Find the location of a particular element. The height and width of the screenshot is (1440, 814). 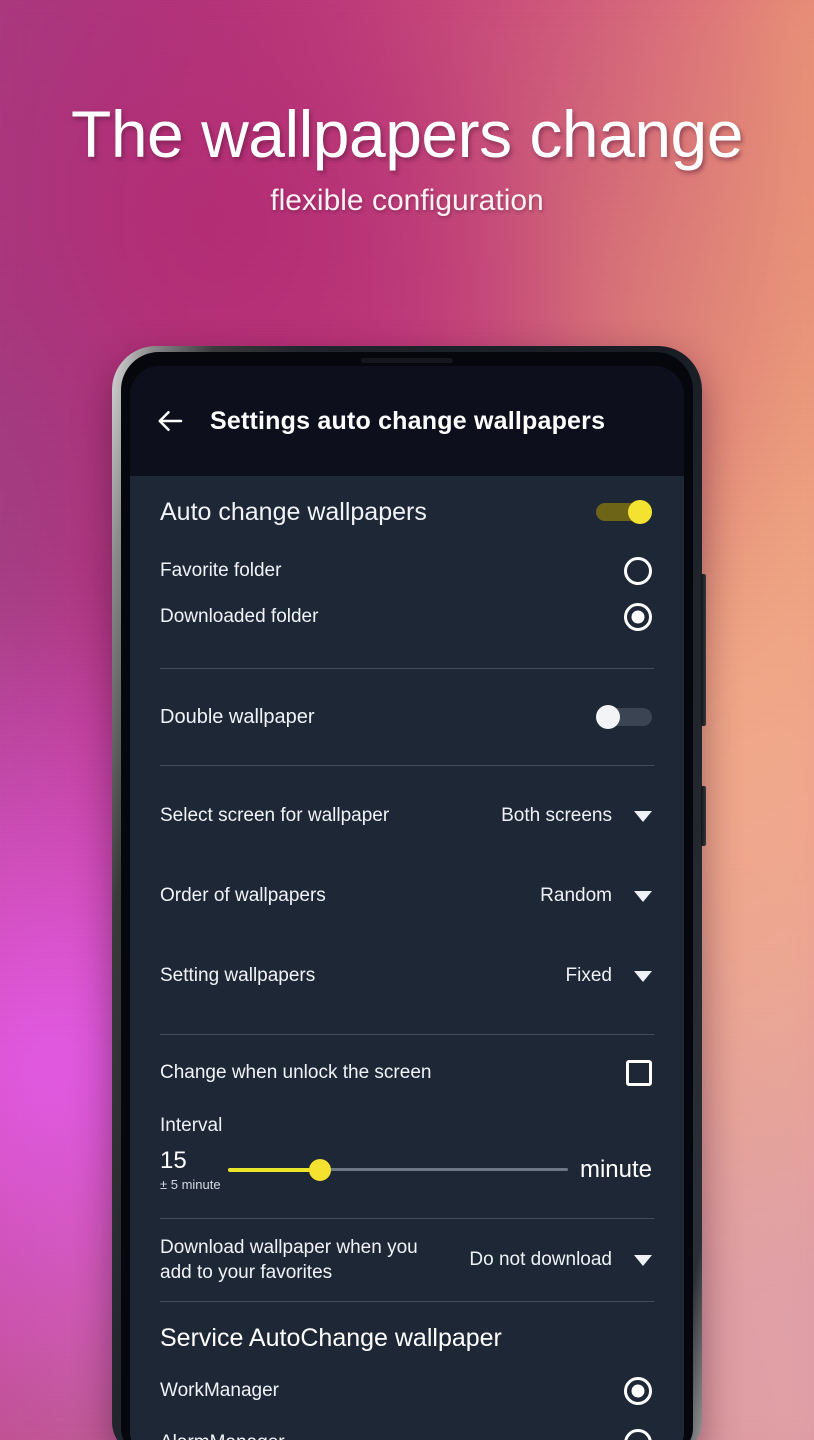

interval-unit: minute is located at coordinates (615, 1169).